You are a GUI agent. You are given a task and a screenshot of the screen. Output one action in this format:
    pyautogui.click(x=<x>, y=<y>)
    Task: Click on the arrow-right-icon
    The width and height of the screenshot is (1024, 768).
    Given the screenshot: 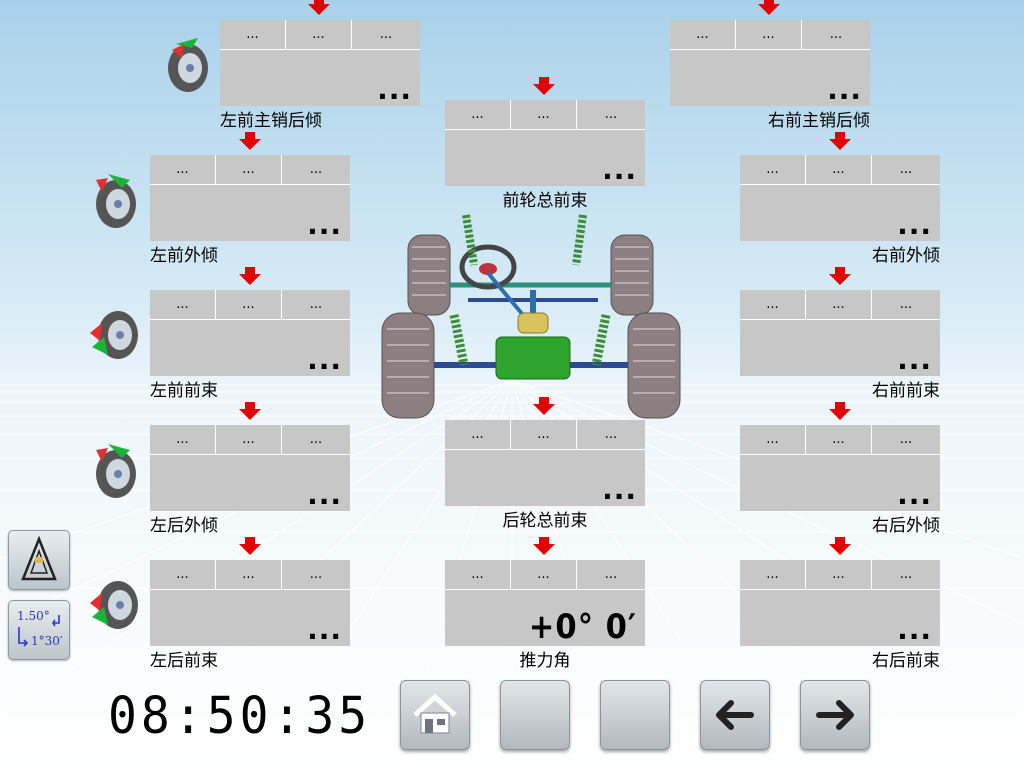 What is the action you would take?
    pyautogui.click(x=835, y=715)
    